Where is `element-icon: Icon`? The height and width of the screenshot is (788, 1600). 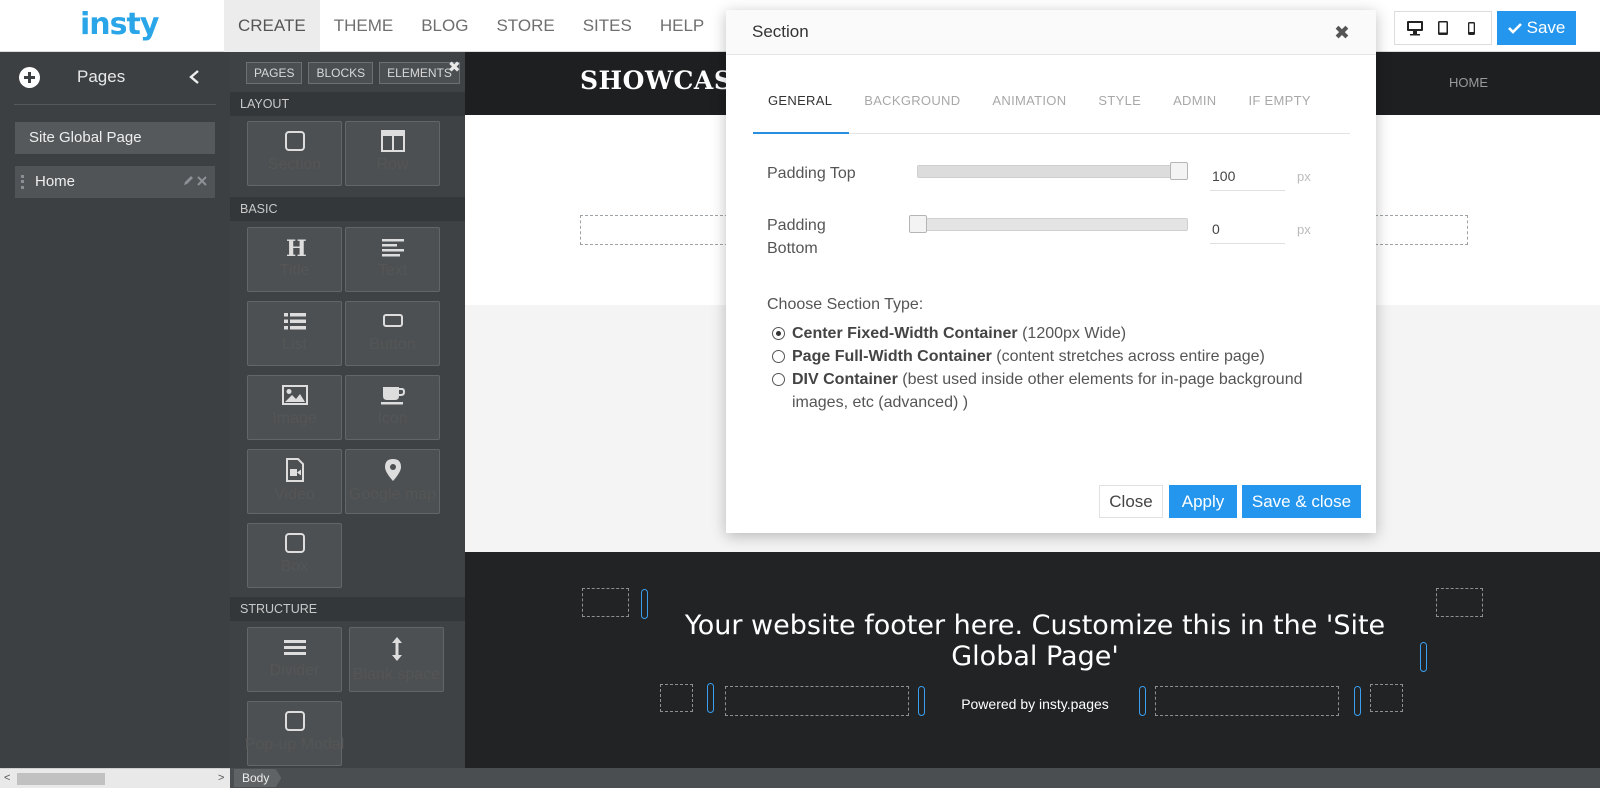
element-icon: Icon is located at coordinates (392, 407).